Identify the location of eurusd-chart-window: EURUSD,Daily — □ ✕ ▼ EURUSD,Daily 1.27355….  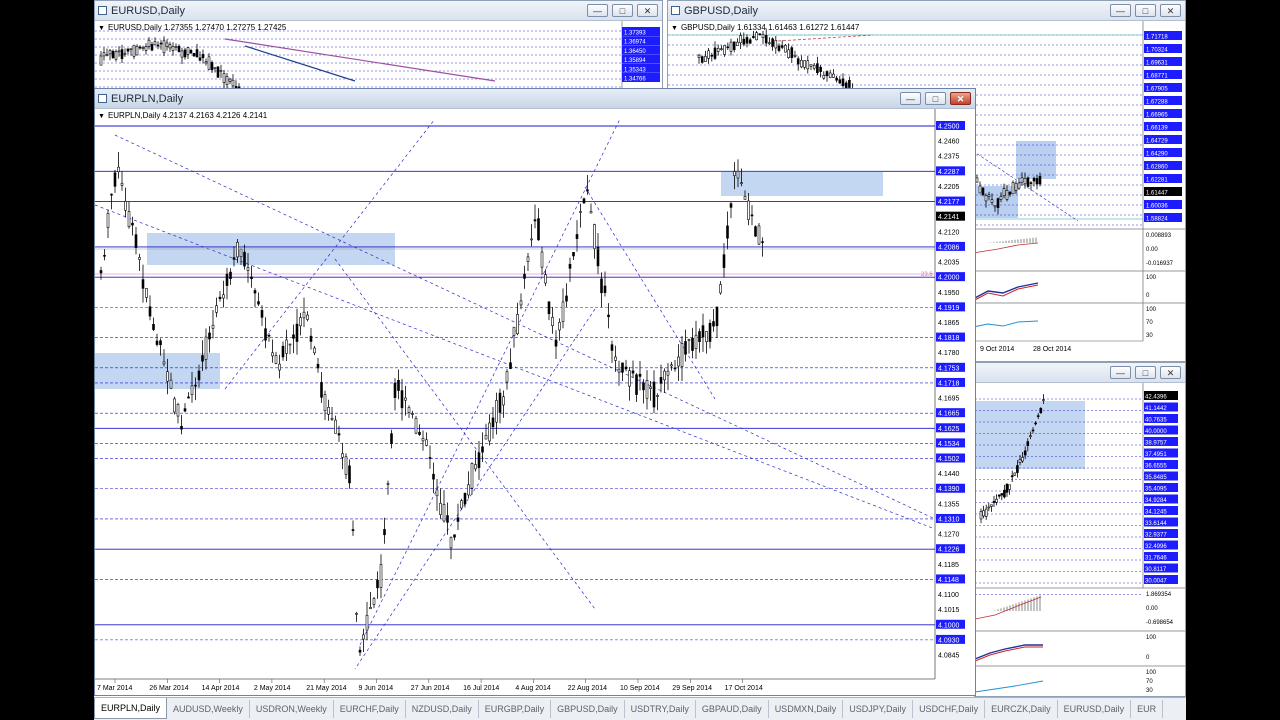
(378, 50).